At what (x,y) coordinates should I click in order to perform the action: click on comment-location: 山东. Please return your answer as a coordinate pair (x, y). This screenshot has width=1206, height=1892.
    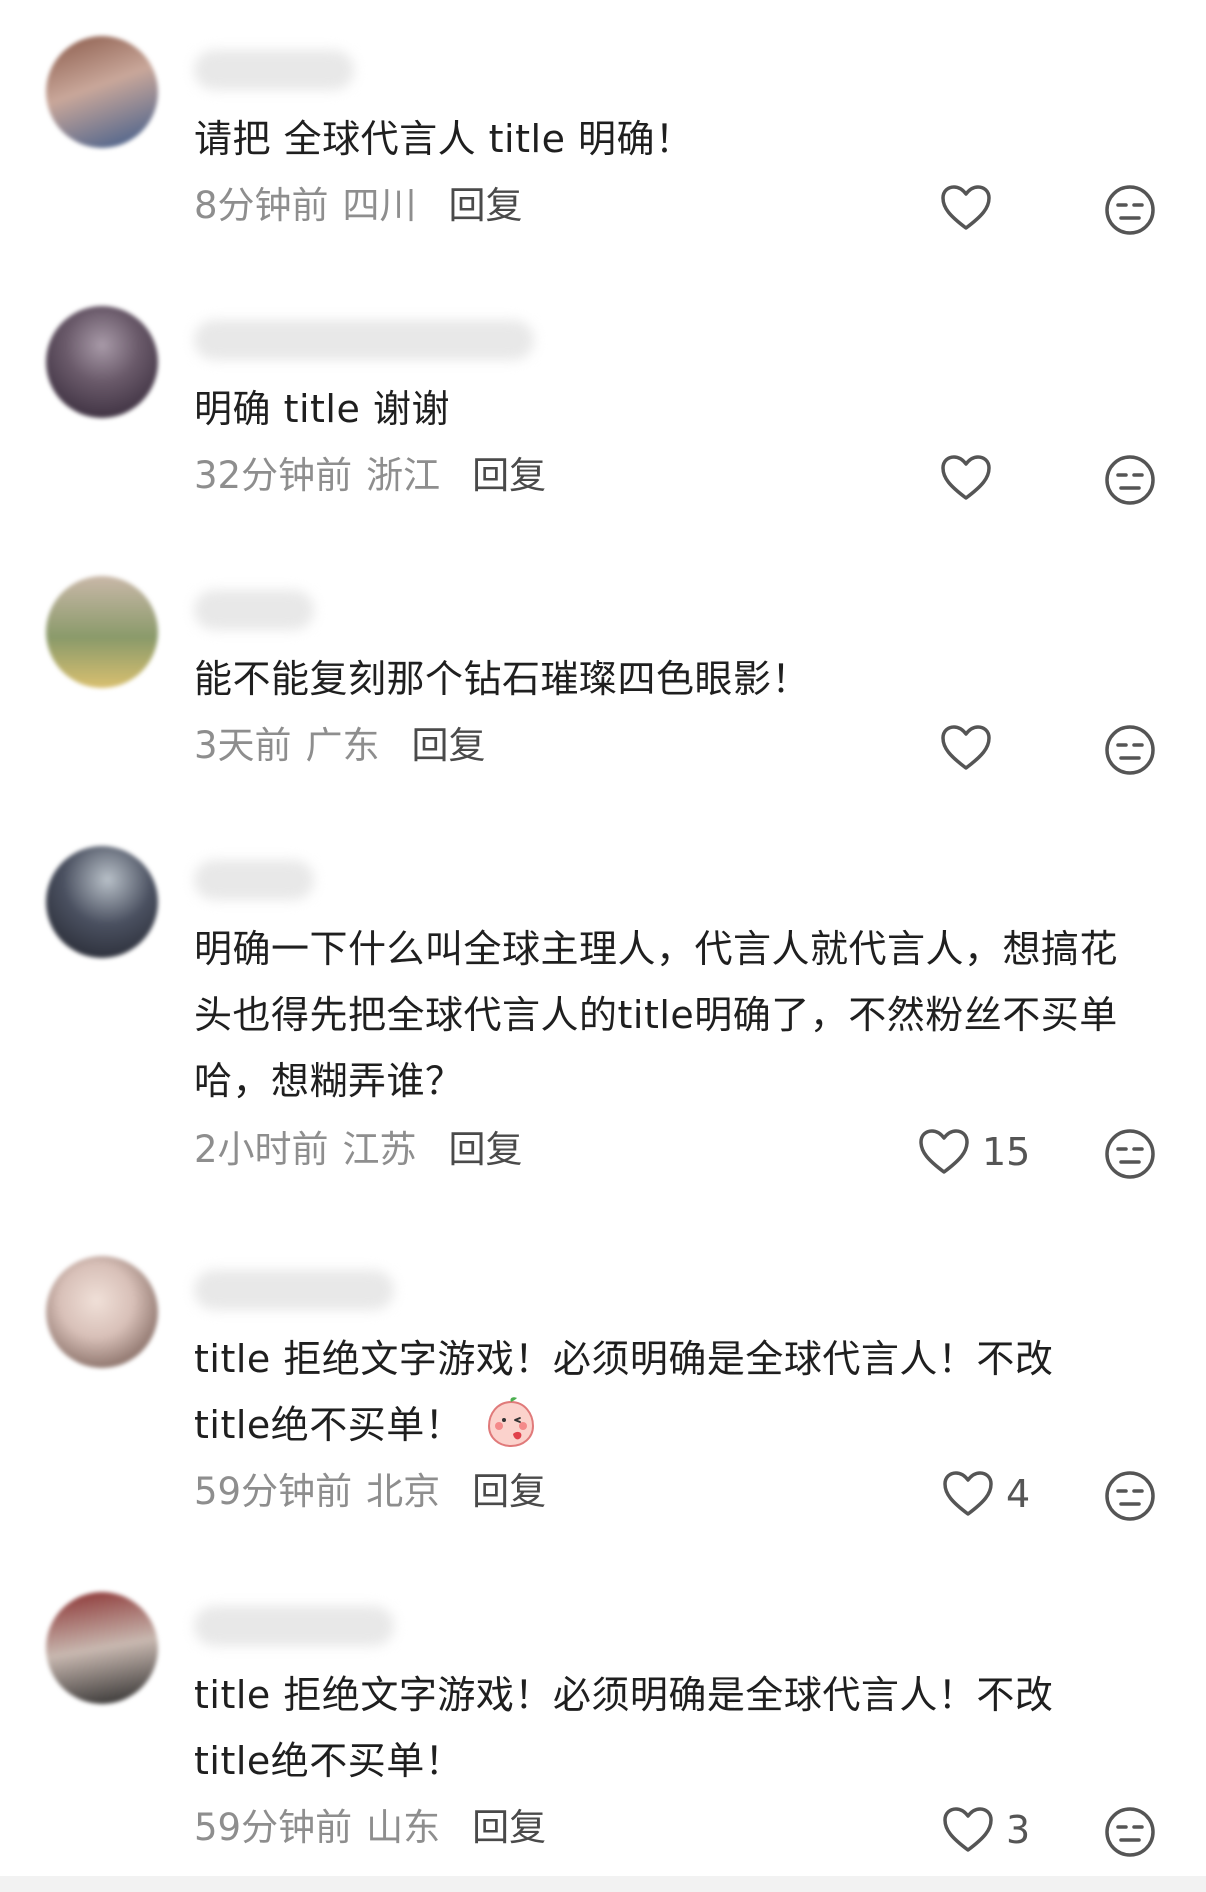
    Looking at the image, I should click on (403, 1827).